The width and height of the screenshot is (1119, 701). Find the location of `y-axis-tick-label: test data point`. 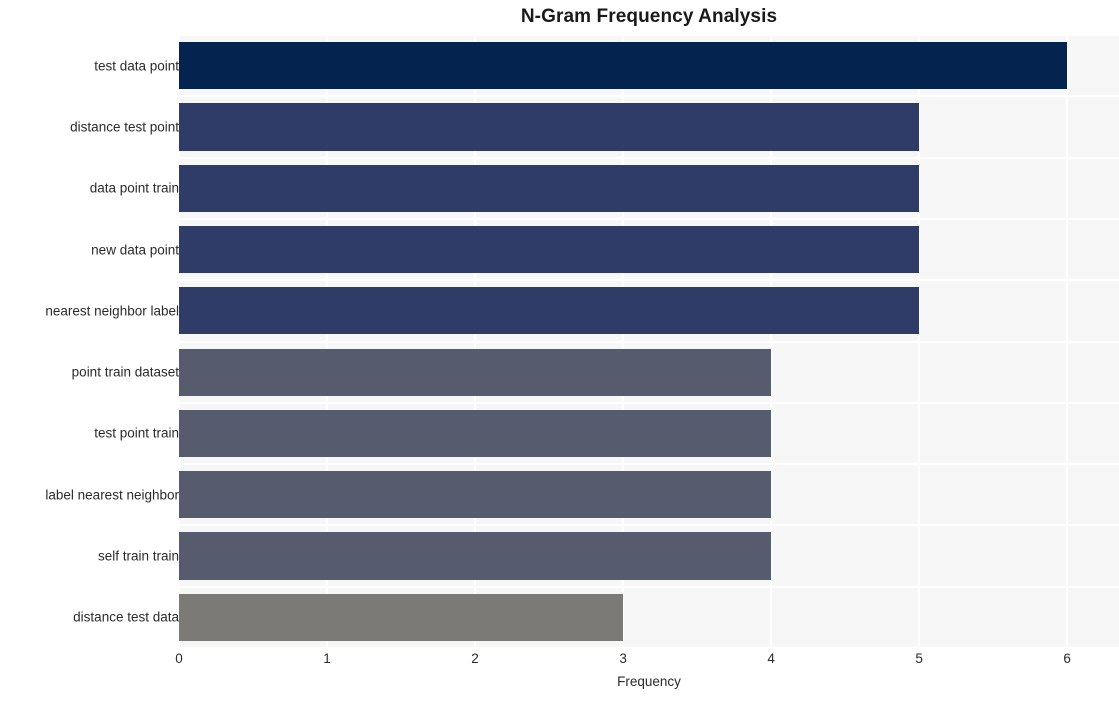

y-axis-tick-label: test data point is located at coordinates (136, 66).